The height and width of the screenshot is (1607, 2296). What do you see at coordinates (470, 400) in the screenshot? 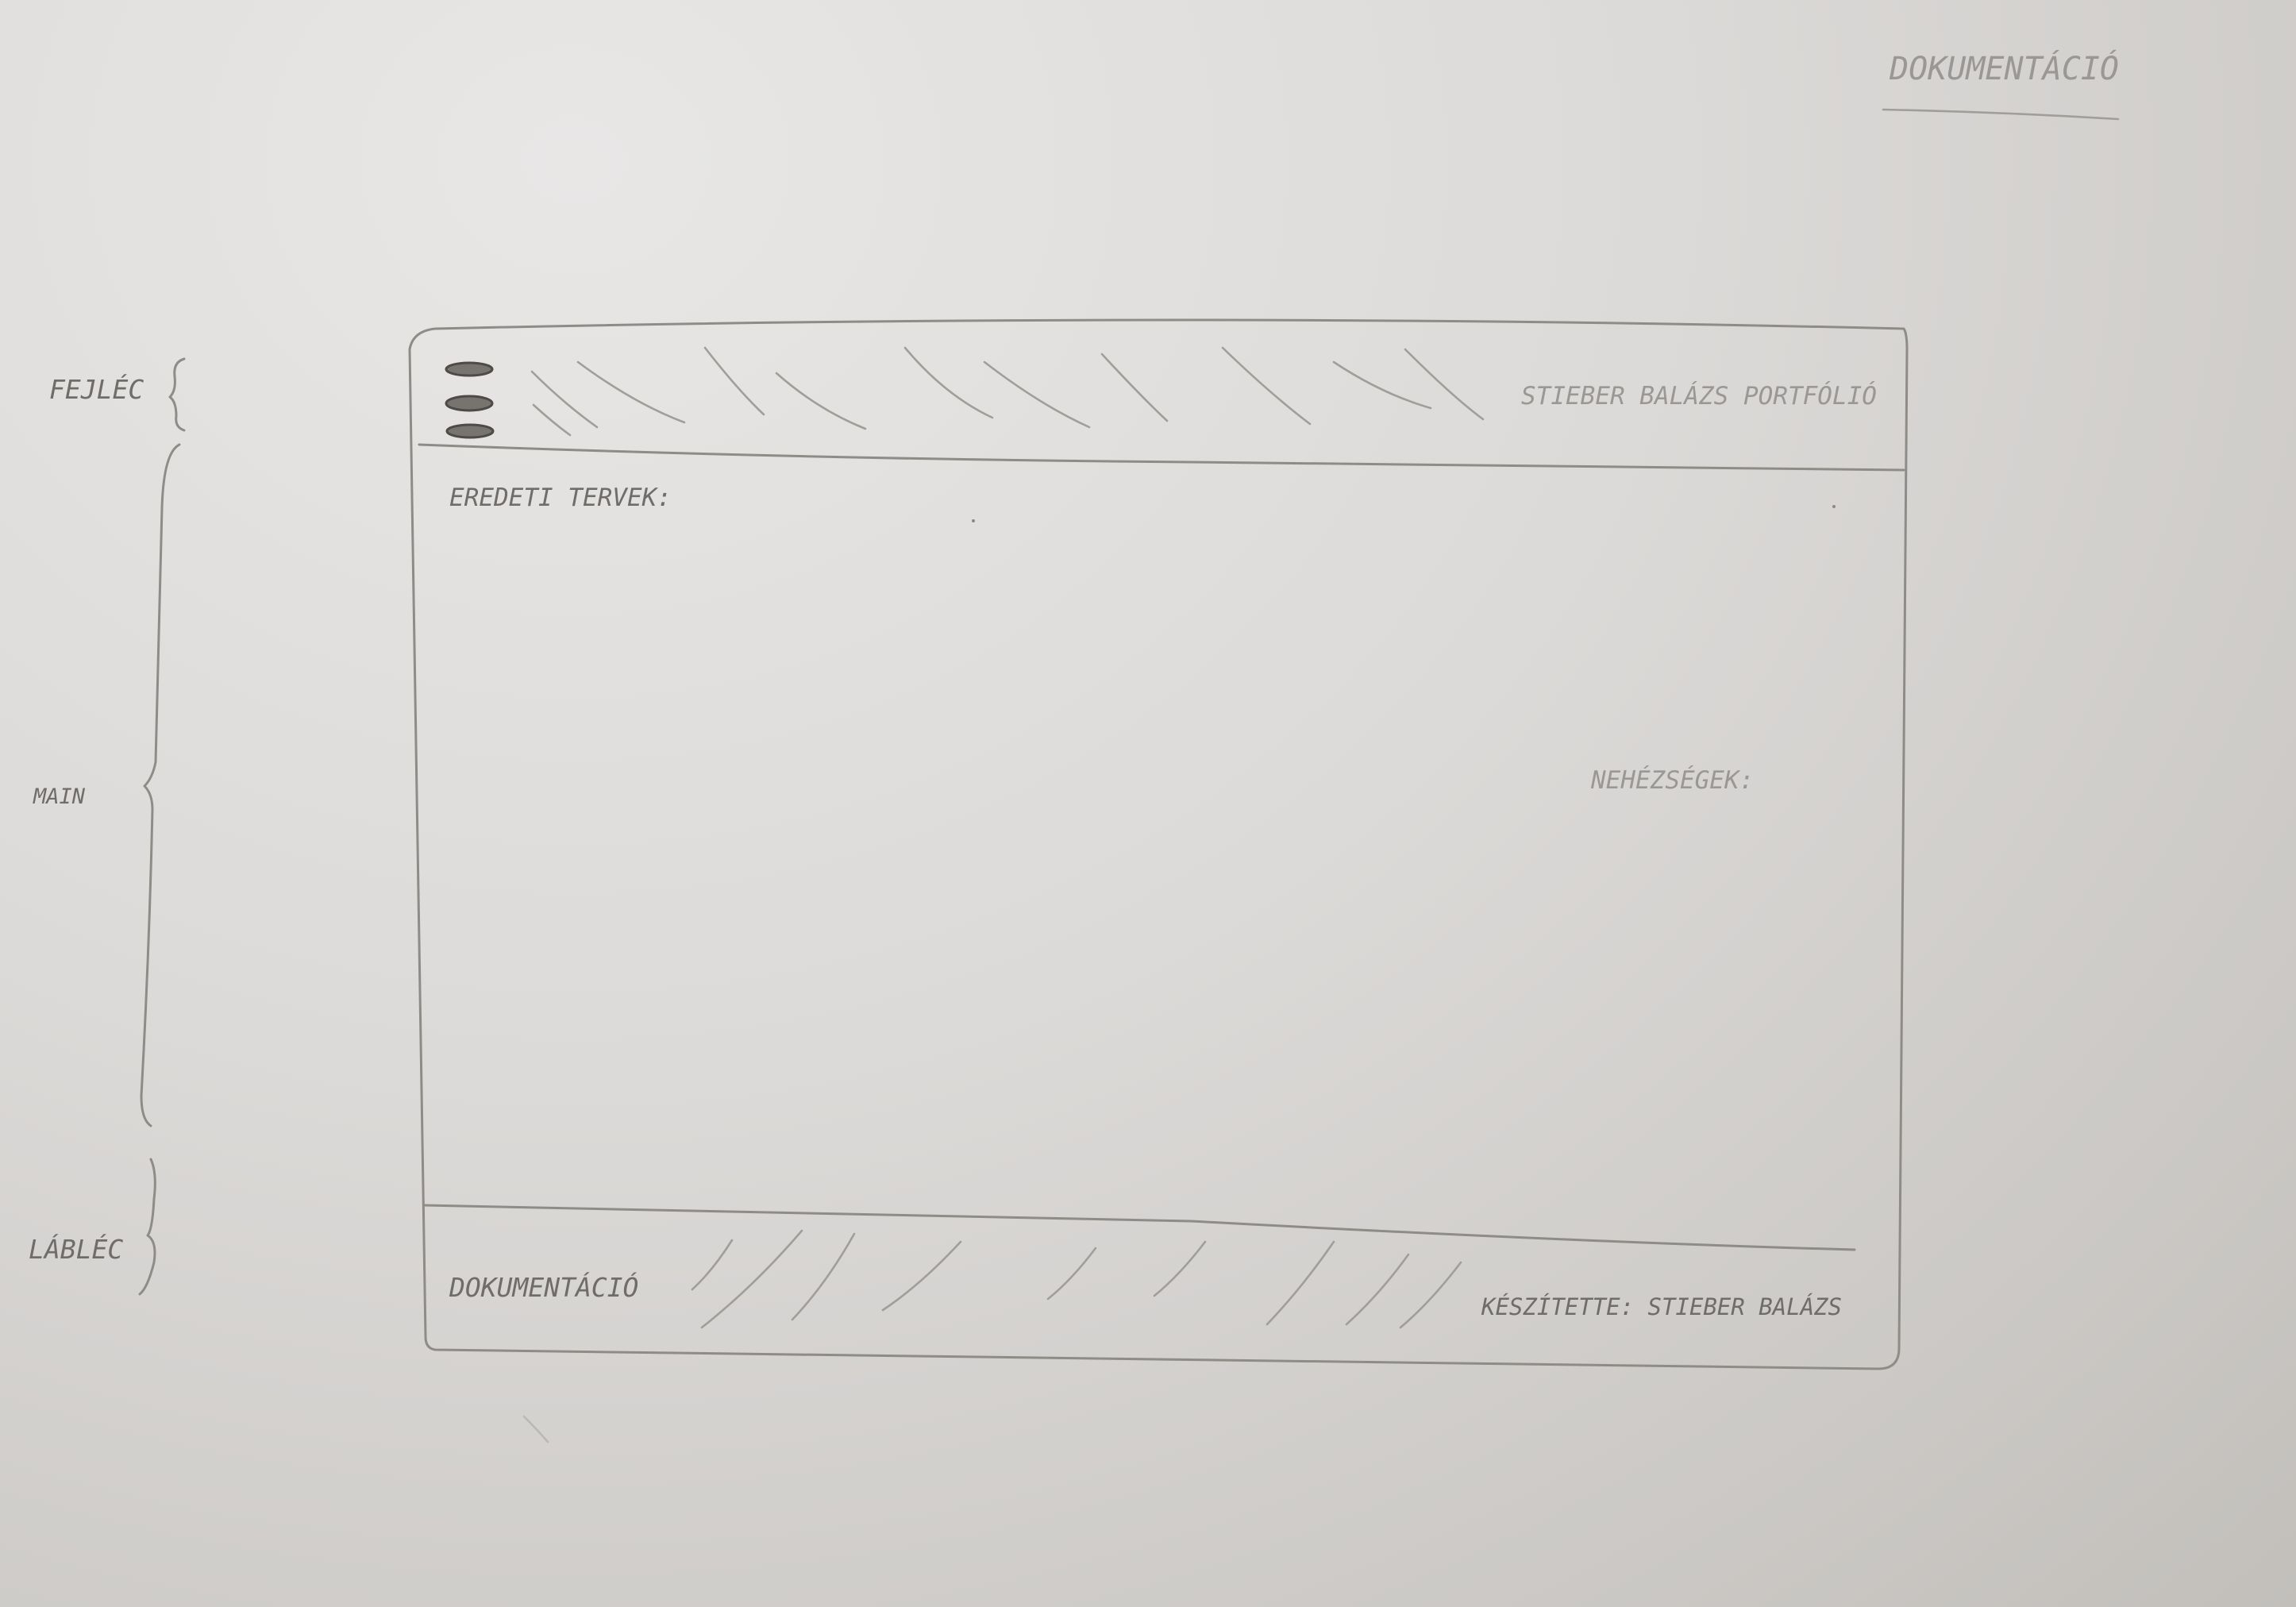
I see `hamburger-menu-icon` at bounding box center [470, 400].